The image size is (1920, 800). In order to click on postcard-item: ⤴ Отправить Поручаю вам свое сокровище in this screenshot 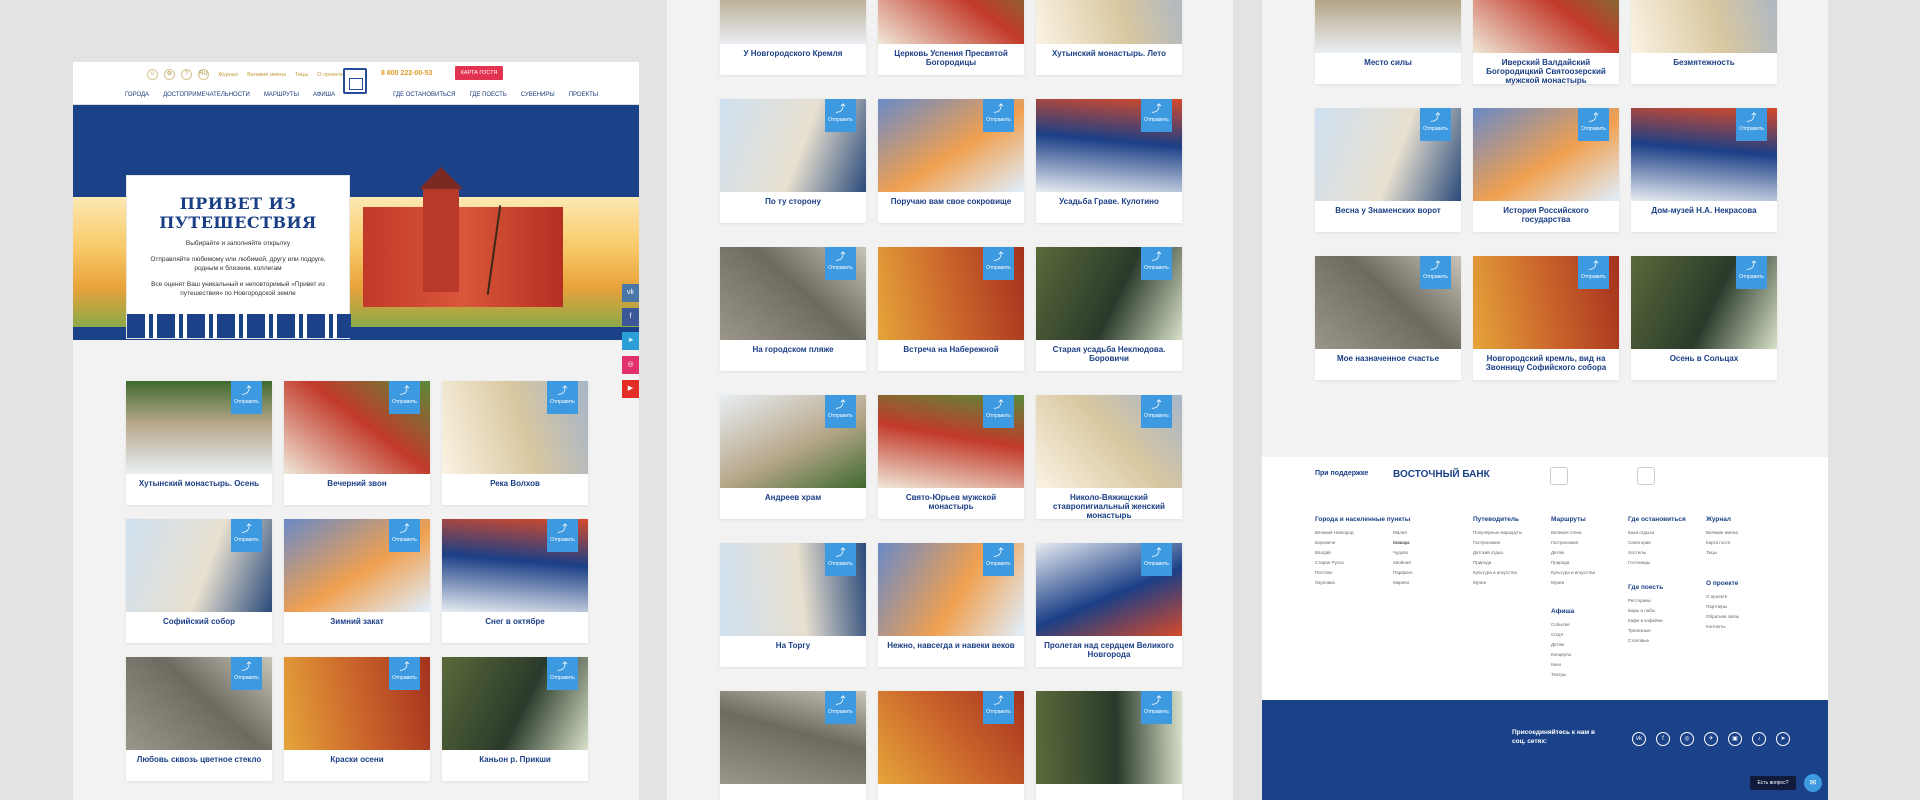, I will do `click(951, 161)`.